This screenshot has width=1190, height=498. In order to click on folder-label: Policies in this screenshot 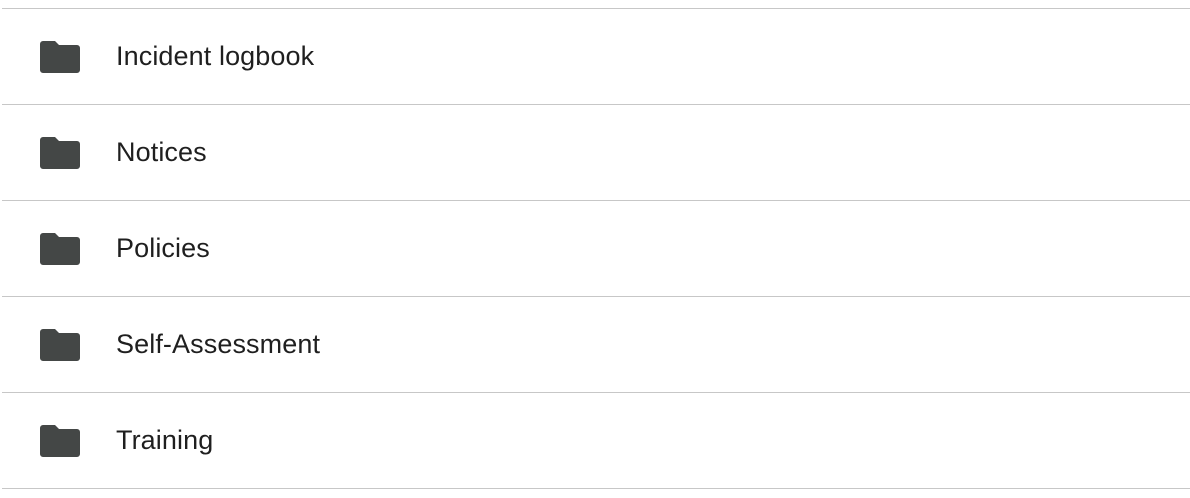, I will do `click(163, 248)`.